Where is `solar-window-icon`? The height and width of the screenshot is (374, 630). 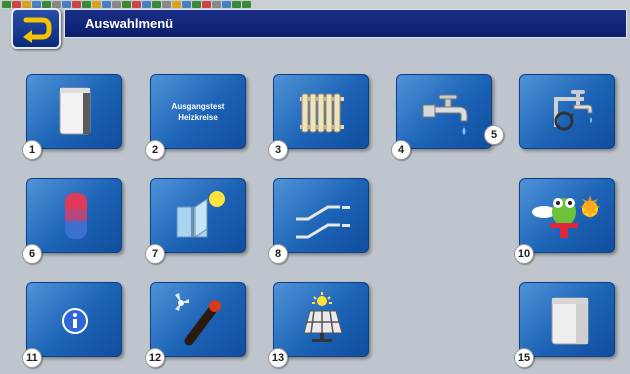
solar-window-icon is located at coordinates (200, 214).